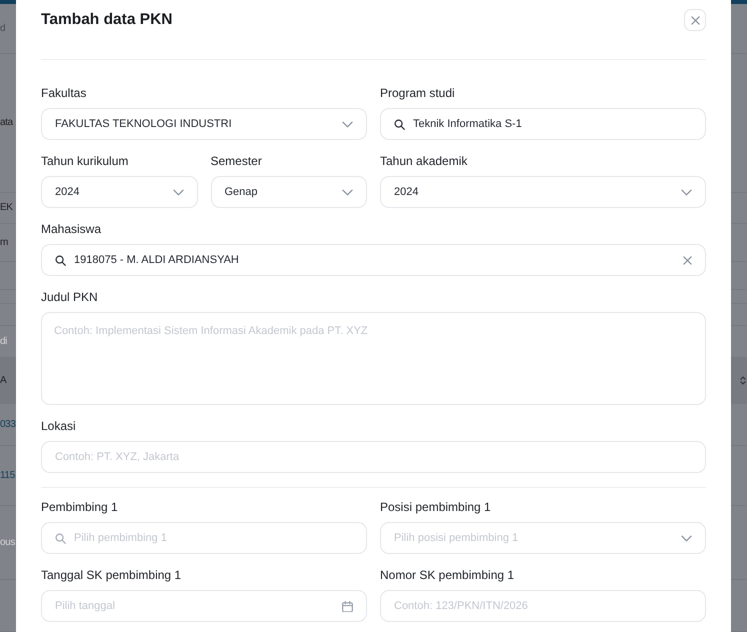  What do you see at coordinates (236, 161) in the screenshot?
I see `field-label: Semester` at bounding box center [236, 161].